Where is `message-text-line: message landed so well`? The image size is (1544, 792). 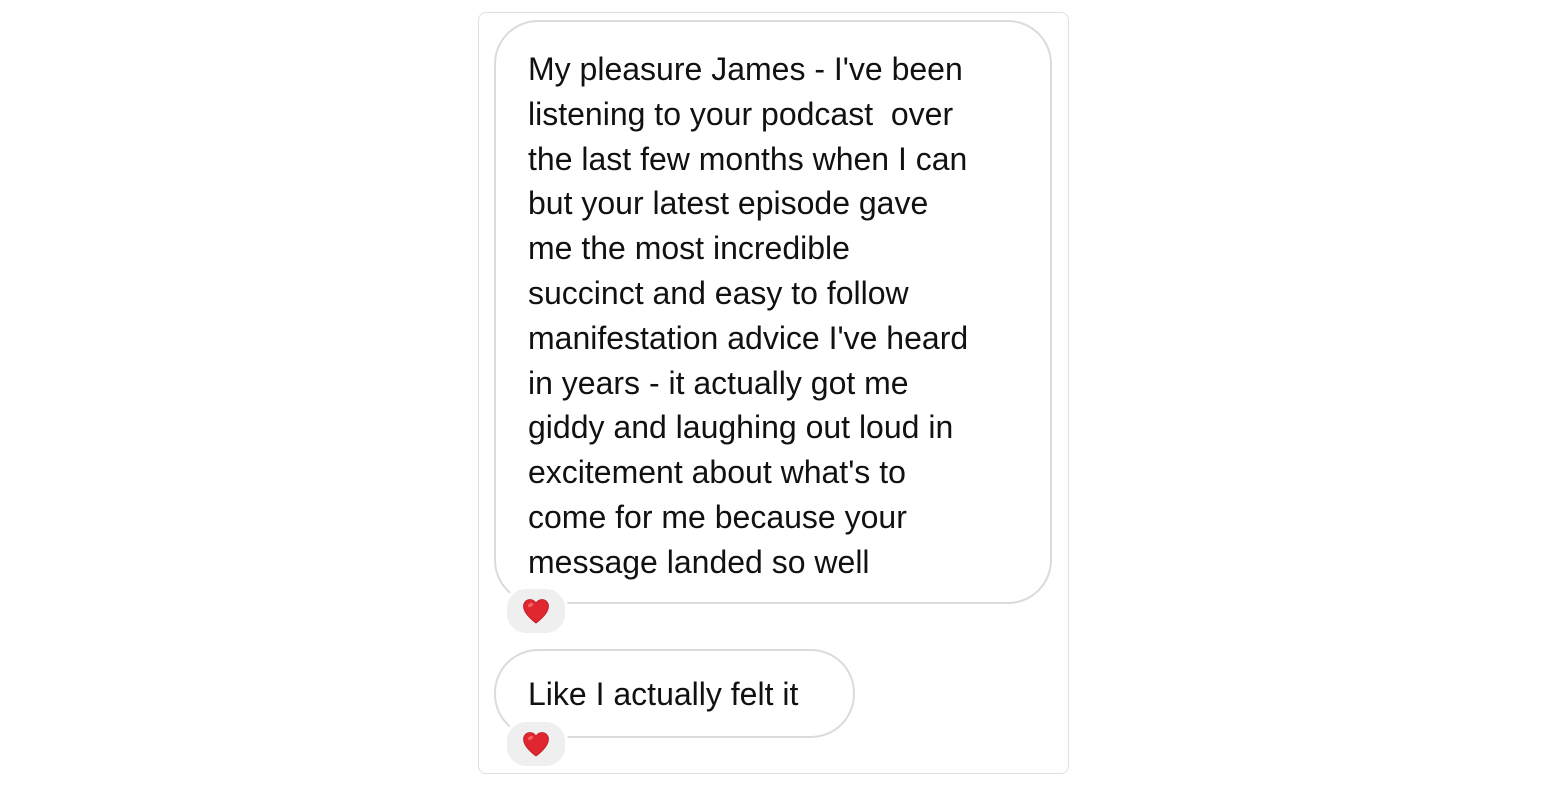 message-text-line: message landed so well is located at coordinates (699, 561).